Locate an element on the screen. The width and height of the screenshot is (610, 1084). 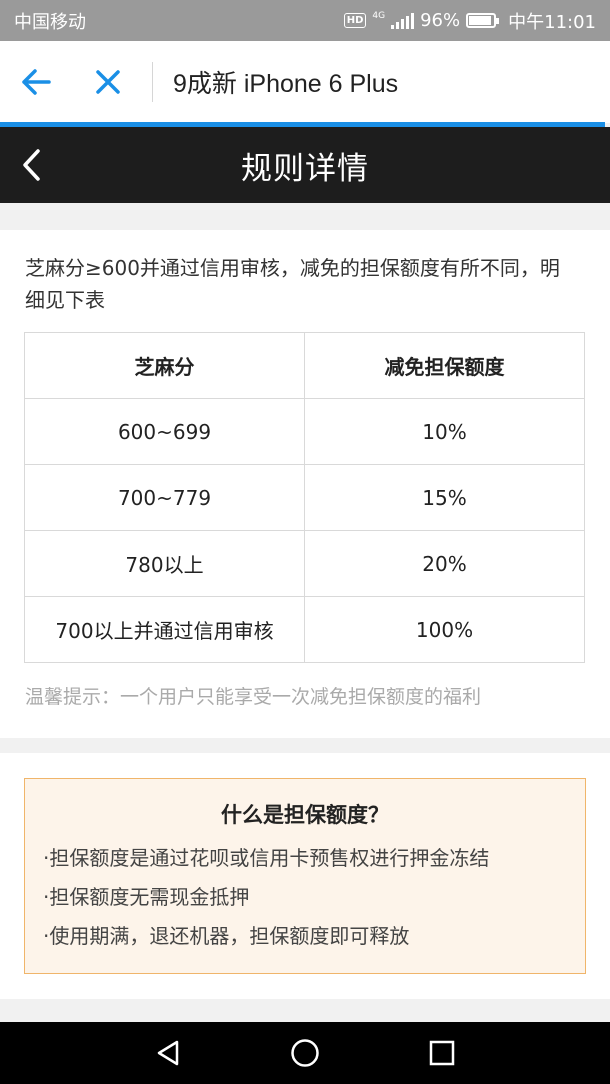
system-back-button is located at coordinates (168, 1053).